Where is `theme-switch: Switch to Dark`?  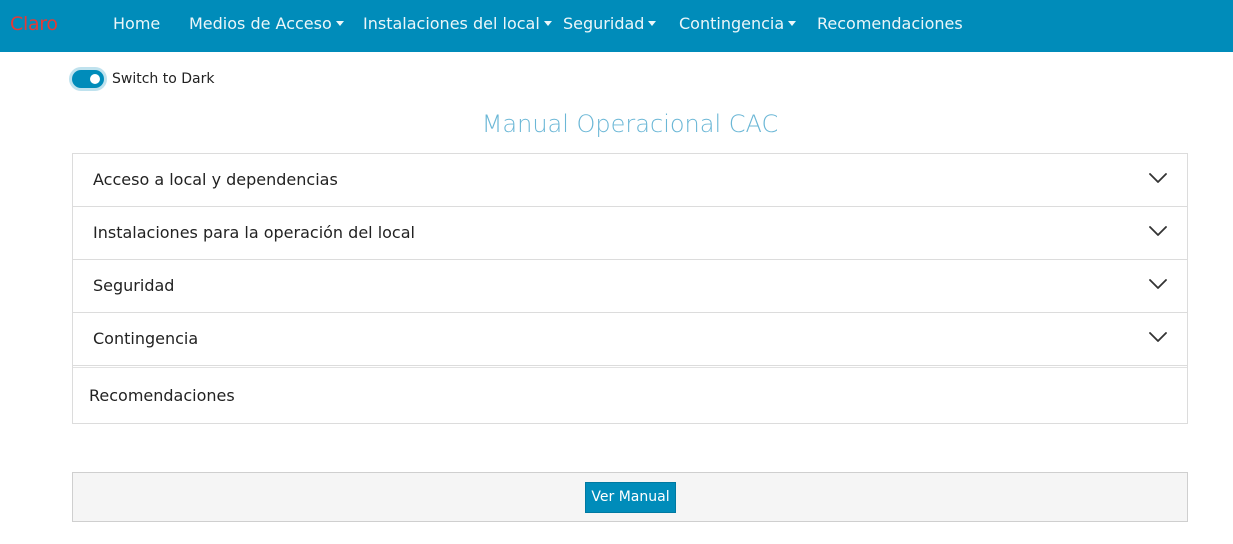
theme-switch: Switch to Dark is located at coordinates (143, 79).